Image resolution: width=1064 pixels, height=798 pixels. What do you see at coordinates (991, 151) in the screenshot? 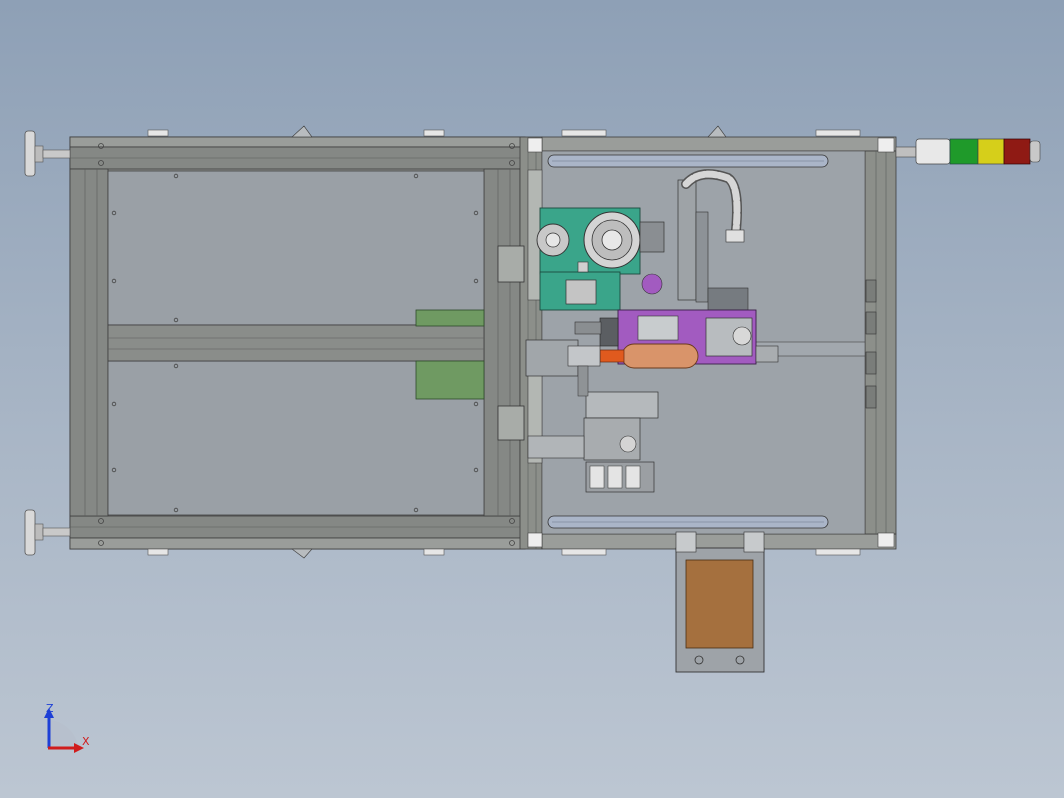
I see `tower-light-yellow` at bounding box center [991, 151].